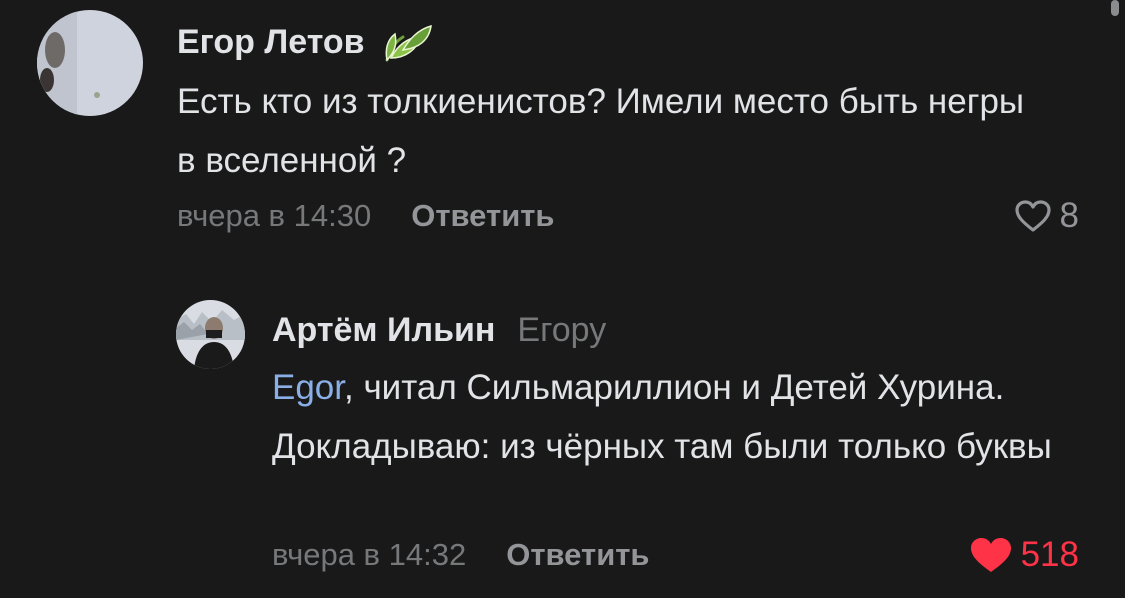 This screenshot has height=598, width=1125. I want to click on mention-link: Egor, so click(308, 387).